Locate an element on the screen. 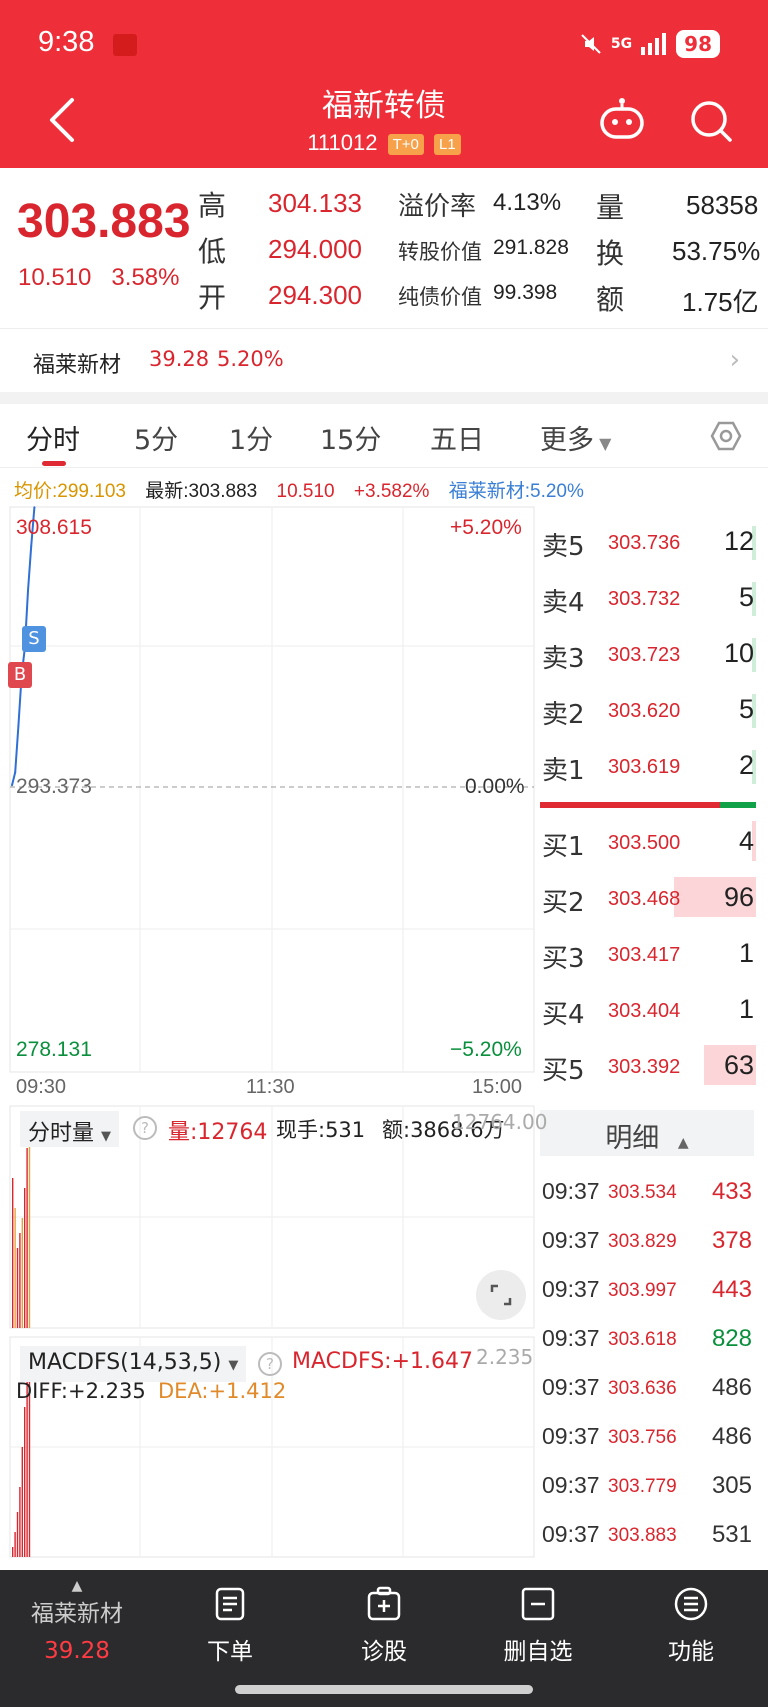 Image resolution: width=768 pixels, height=1707 pixels. ask-row: 卖5 303.736 12 is located at coordinates (647, 543).